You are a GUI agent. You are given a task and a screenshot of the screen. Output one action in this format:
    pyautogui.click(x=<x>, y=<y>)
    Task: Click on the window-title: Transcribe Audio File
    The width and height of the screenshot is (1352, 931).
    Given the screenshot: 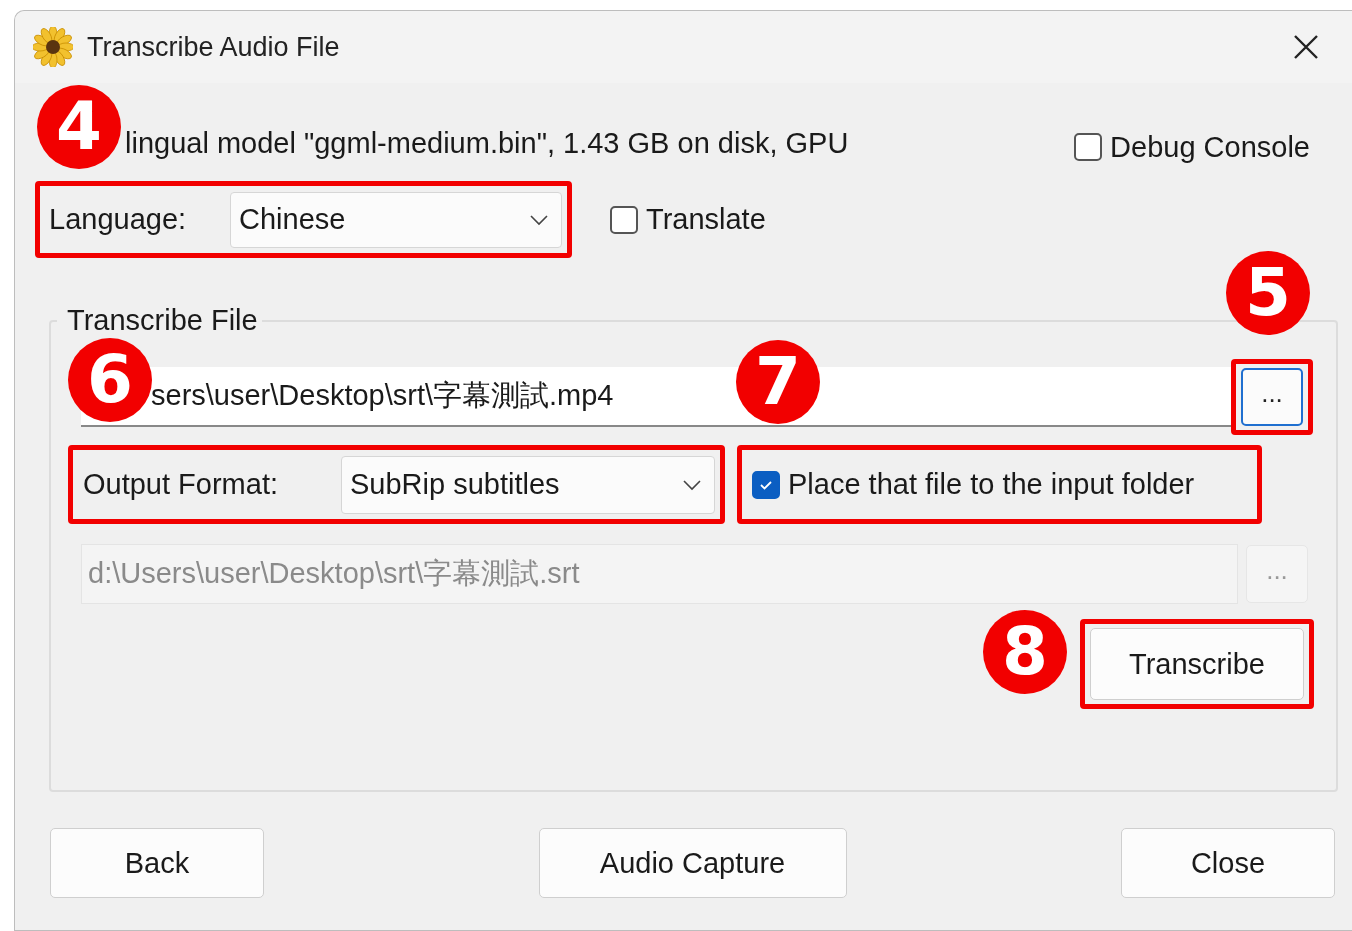 What is the action you would take?
    pyautogui.click(x=213, y=47)
    